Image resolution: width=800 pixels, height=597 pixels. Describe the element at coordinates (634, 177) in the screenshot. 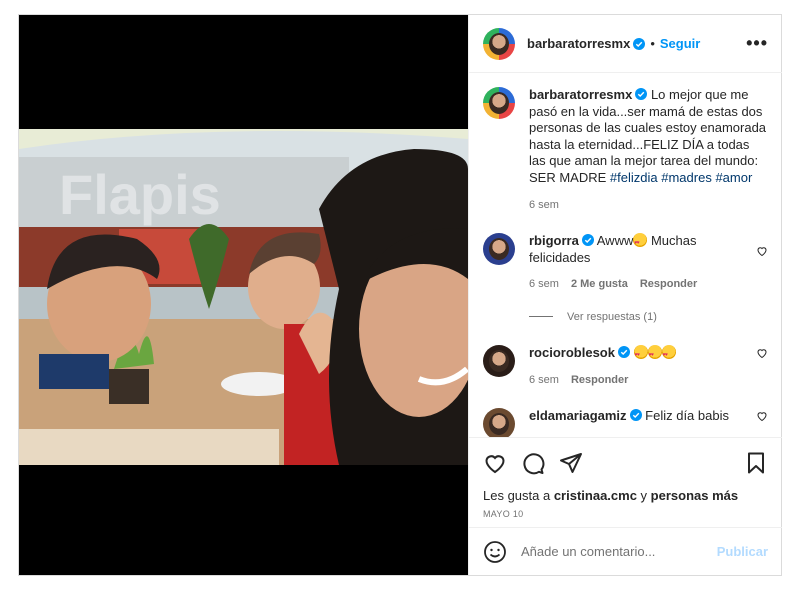

I see `hashtag-felizdia: #felizdia` at that location.